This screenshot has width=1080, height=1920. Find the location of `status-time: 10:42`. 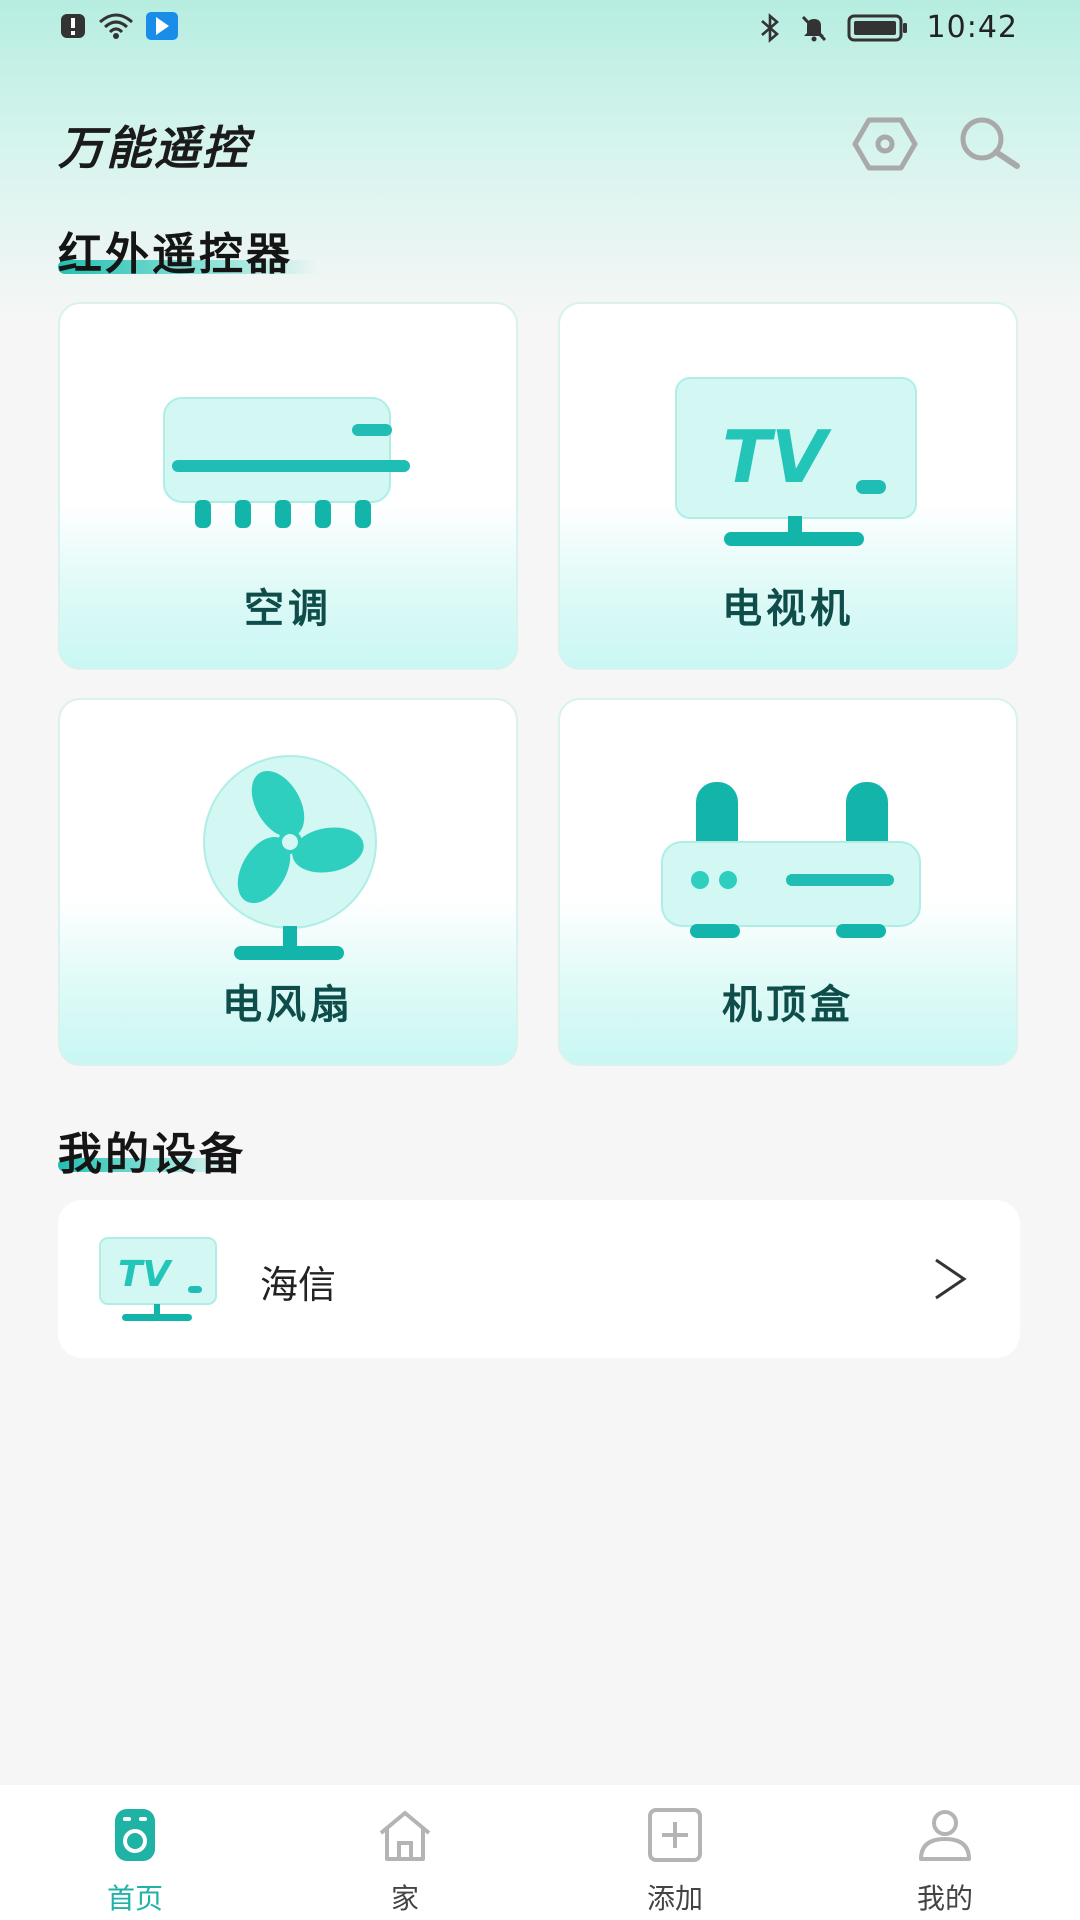

status-time: 10:42 is located at coordinates (972, 27).